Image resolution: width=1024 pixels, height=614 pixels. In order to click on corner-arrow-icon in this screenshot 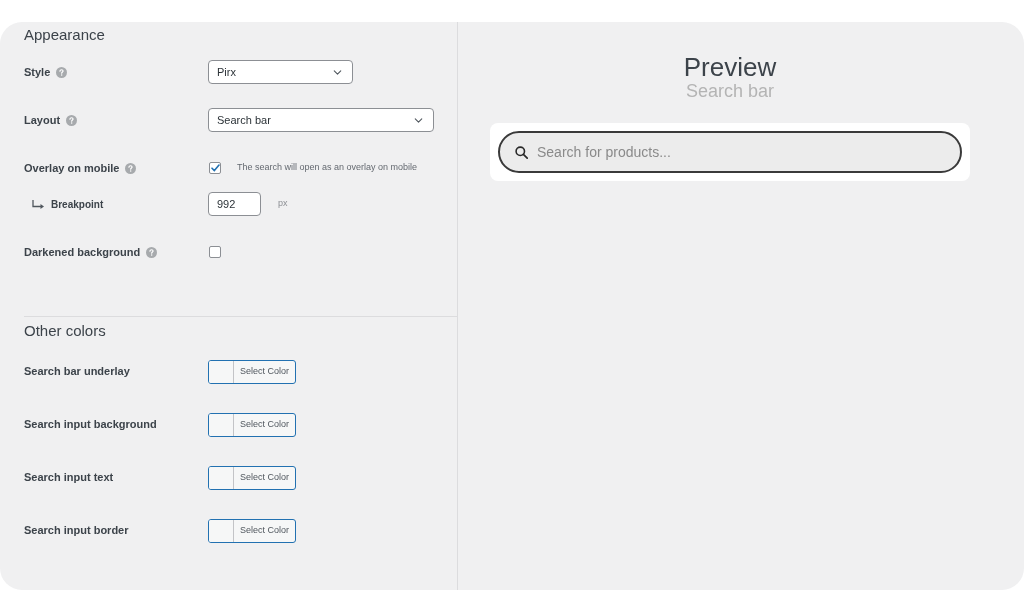, I will do `click(38, 204)`.